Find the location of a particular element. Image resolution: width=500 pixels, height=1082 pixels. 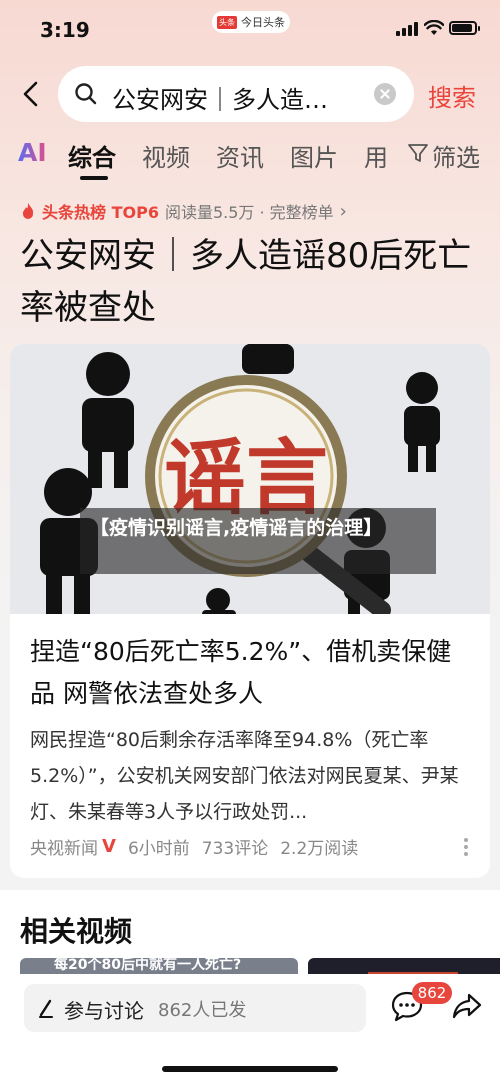

tab-news: 资讯 is located at coordinates (240, 155).